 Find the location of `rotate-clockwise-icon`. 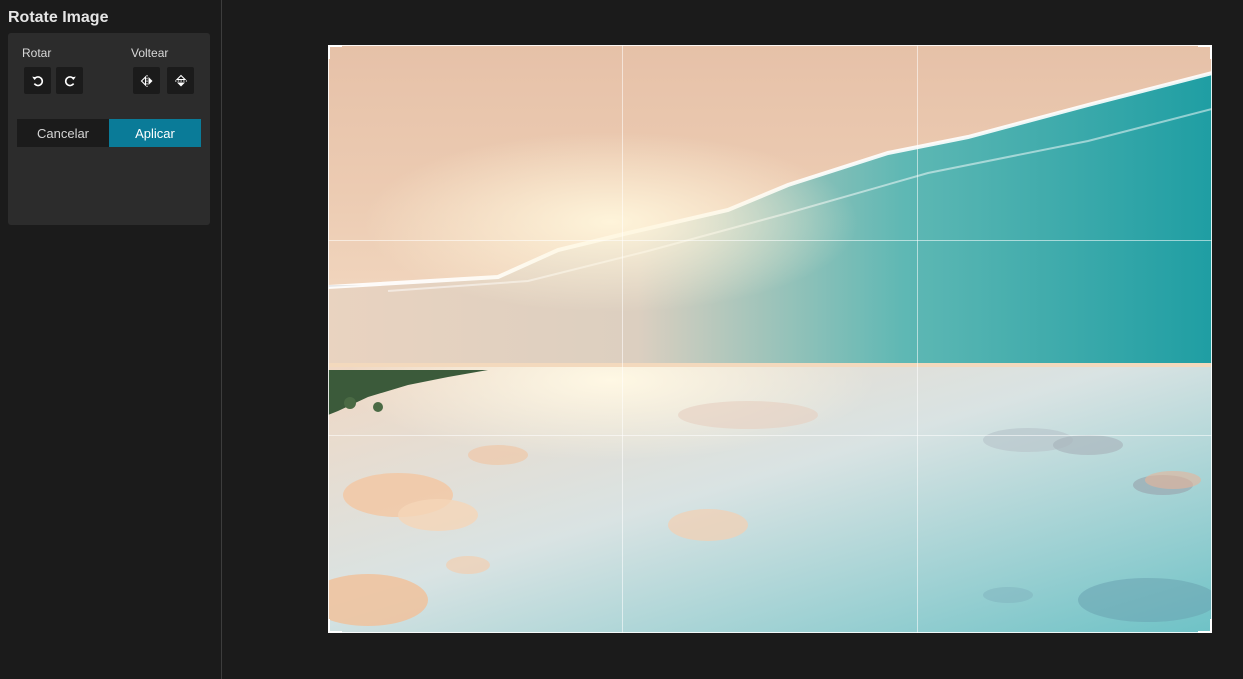

rotate-clockwise-icon is located at coordinates (70, 80).